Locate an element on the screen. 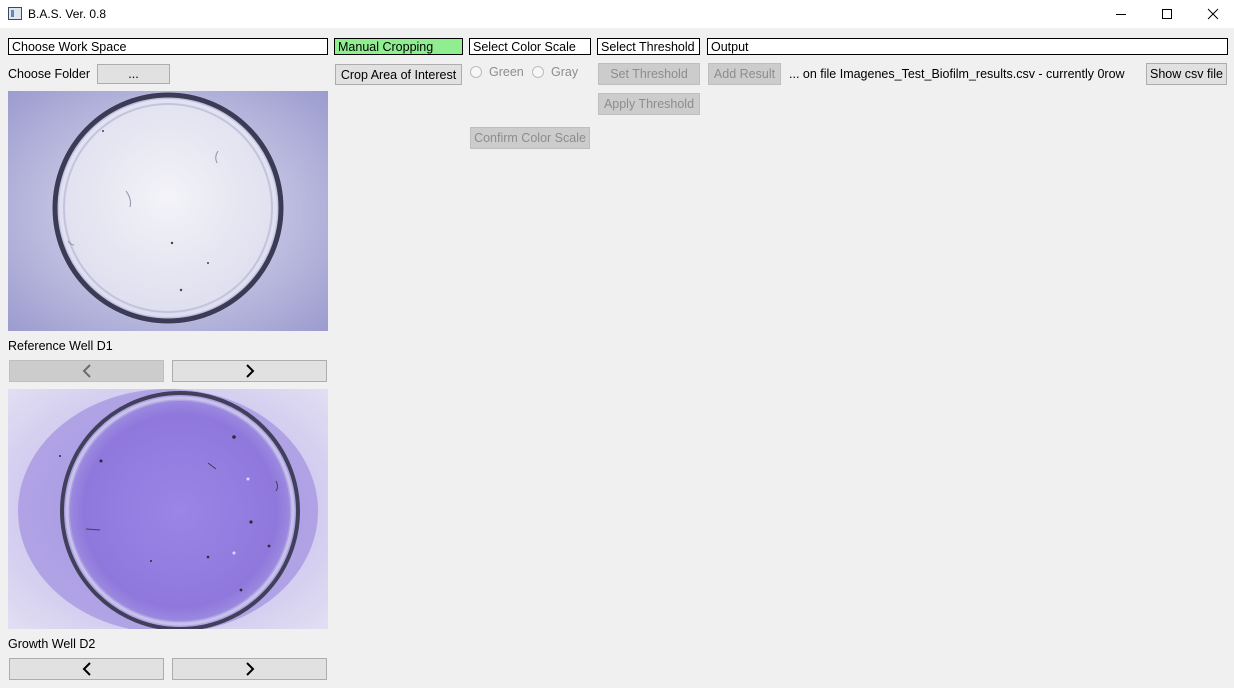 The width and height of the screenshot is (1234, 688). maximize-button is located at coordinates (1167, 14).